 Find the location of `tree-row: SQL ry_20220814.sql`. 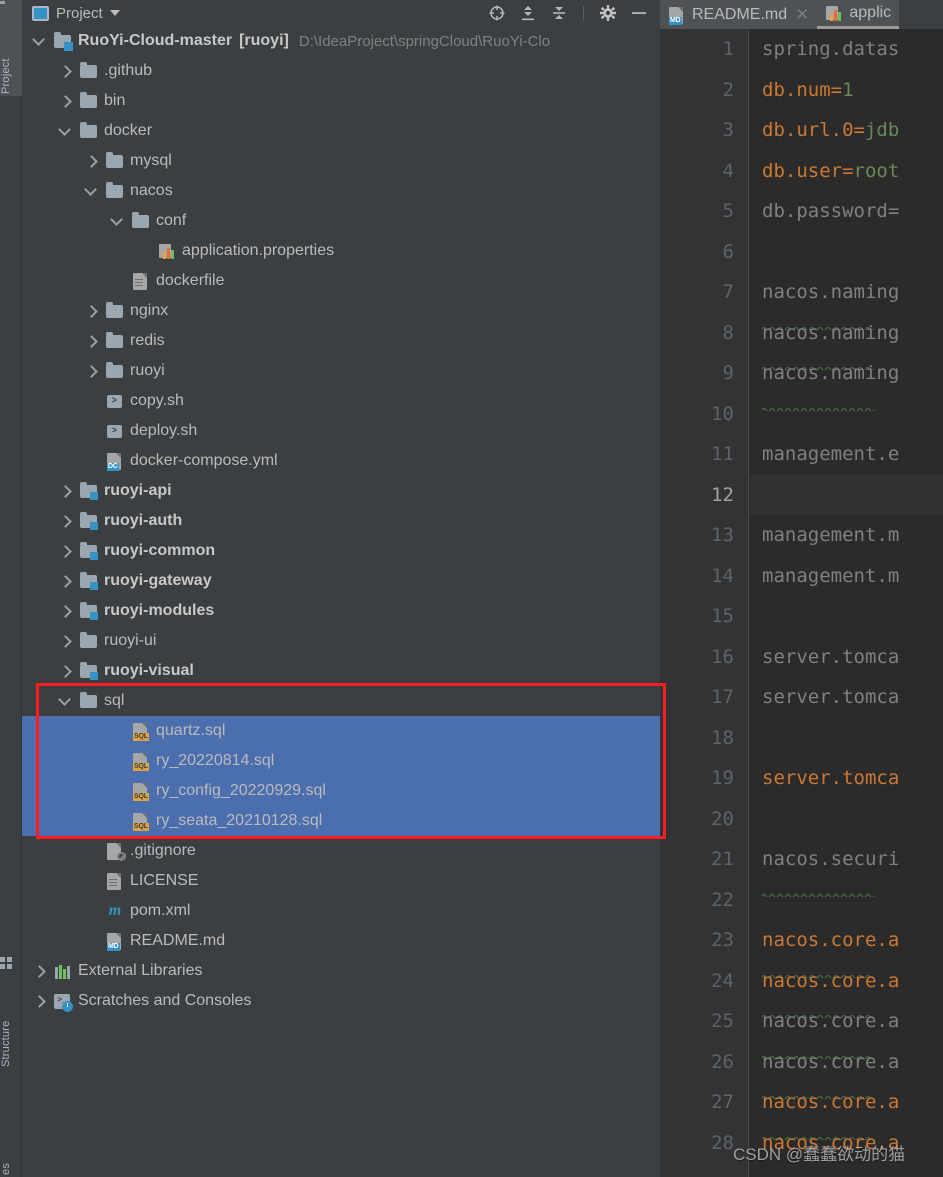

tree-row: SQL ry_20220814.sql is located at coordinates (341, 761).